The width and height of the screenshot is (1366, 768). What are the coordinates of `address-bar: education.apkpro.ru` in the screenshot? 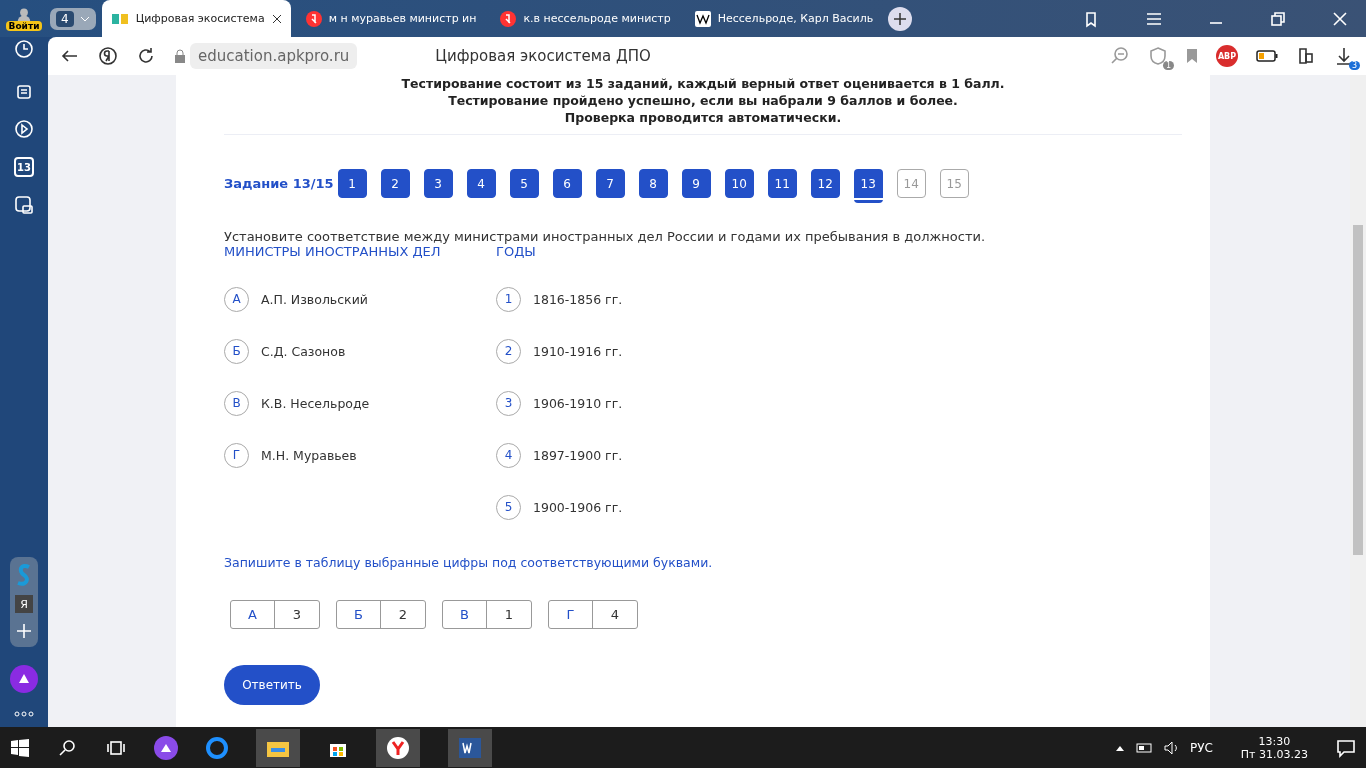 It's located at (274, 56).